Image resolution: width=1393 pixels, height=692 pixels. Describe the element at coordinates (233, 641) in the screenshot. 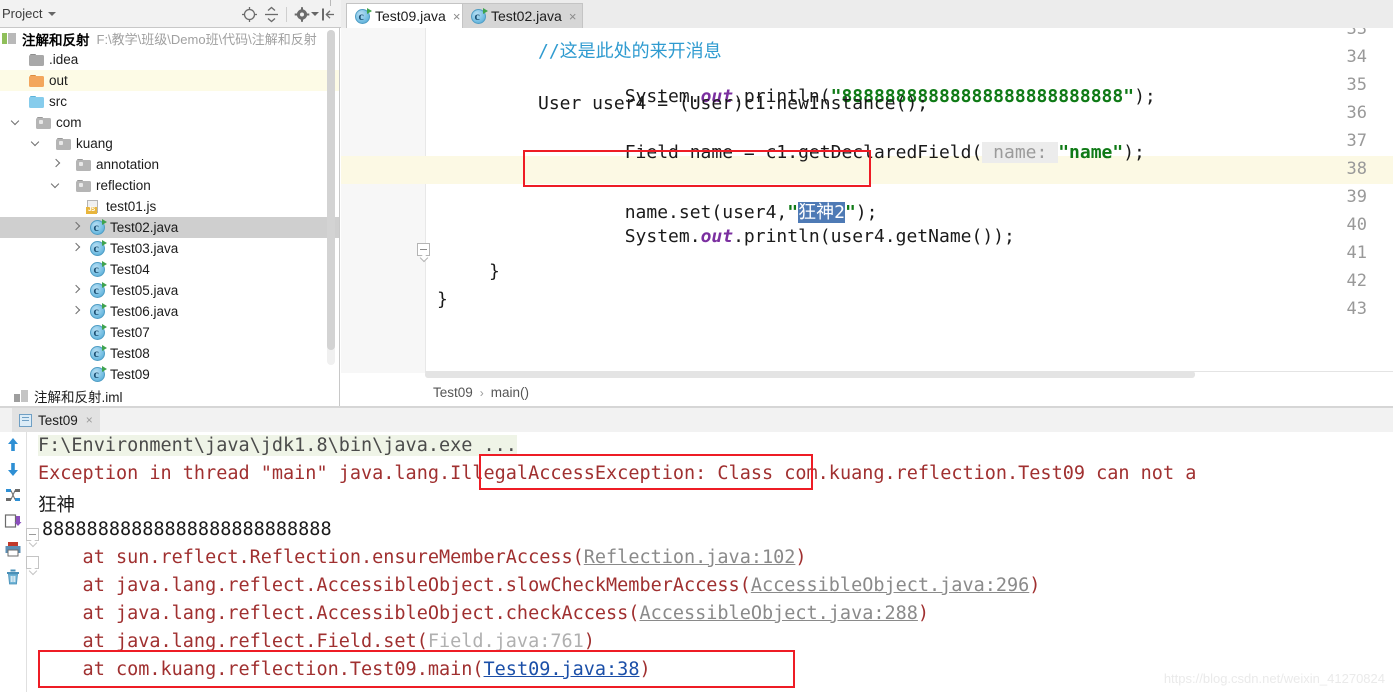

I see `stacktrace-text: at java.lang.reflect.Field.set(` at that location.